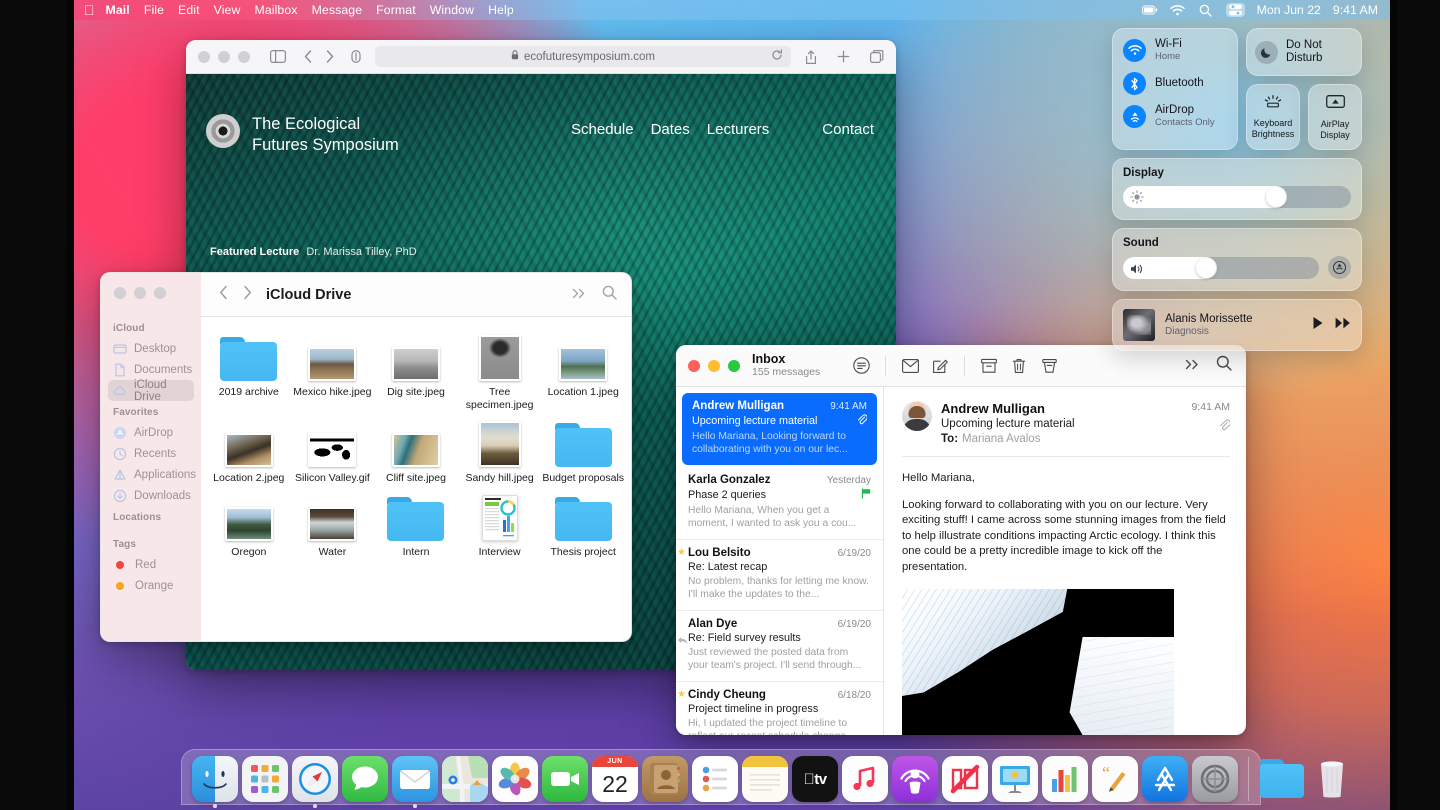  What do you see at coordinates (1235, 10) in the screenshot?
I see `control-center-icon` at bounding box center [1235, 10].